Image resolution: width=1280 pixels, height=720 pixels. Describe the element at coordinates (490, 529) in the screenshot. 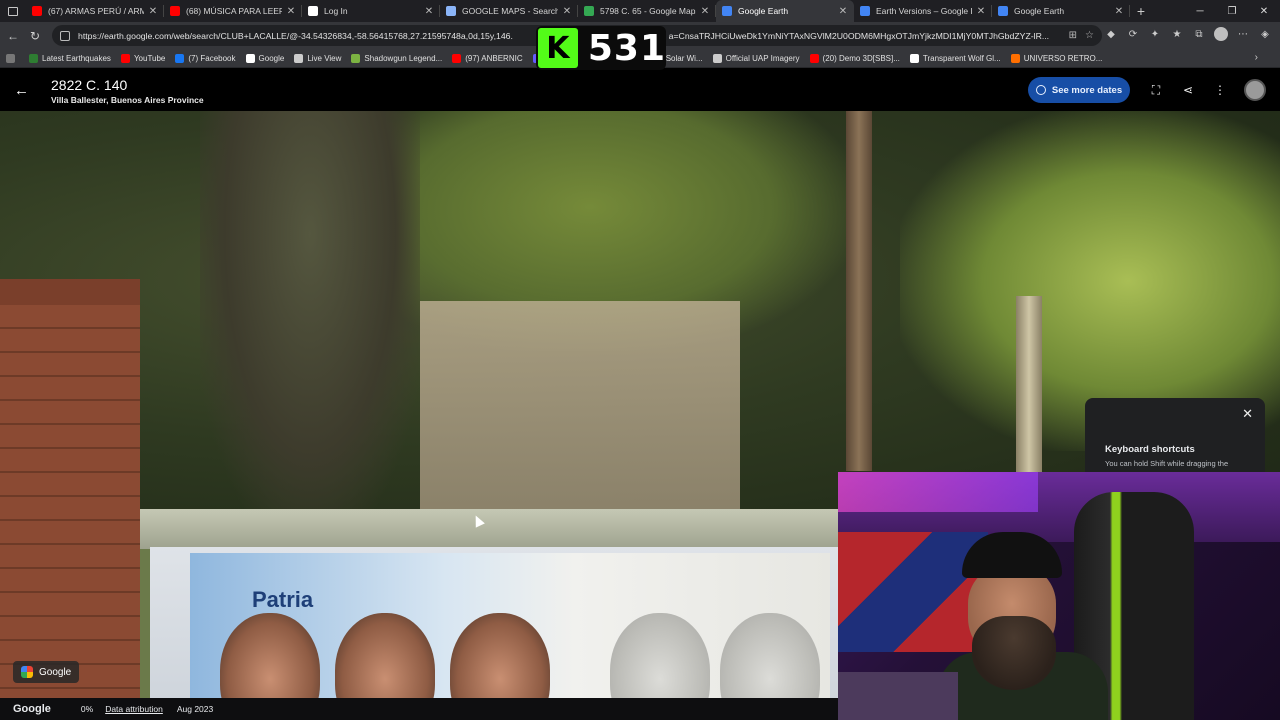

I see `wall-top` at that location.